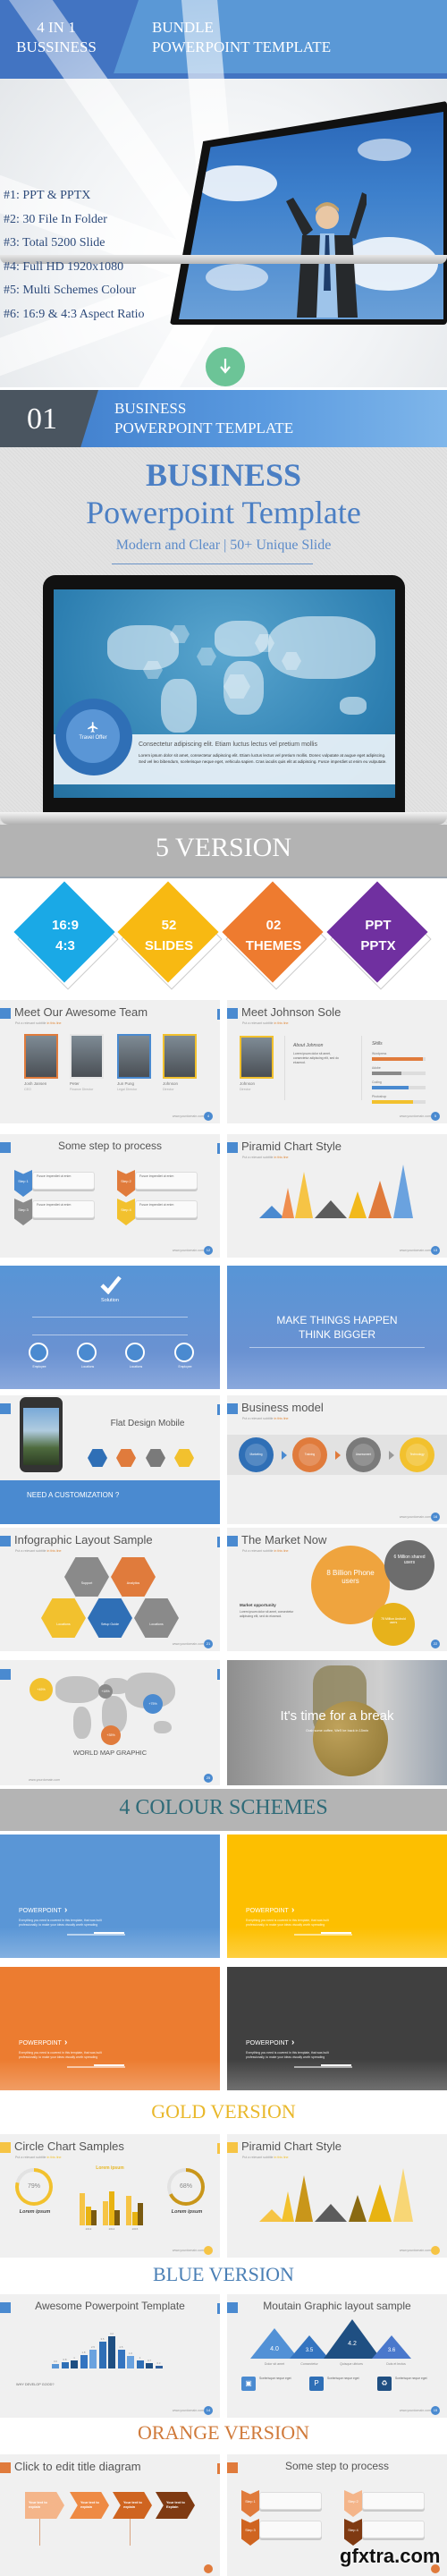  What do you see at coordinates (226, 366) in the screenshot?
I see `download-button` at bounding box center [226, 366].